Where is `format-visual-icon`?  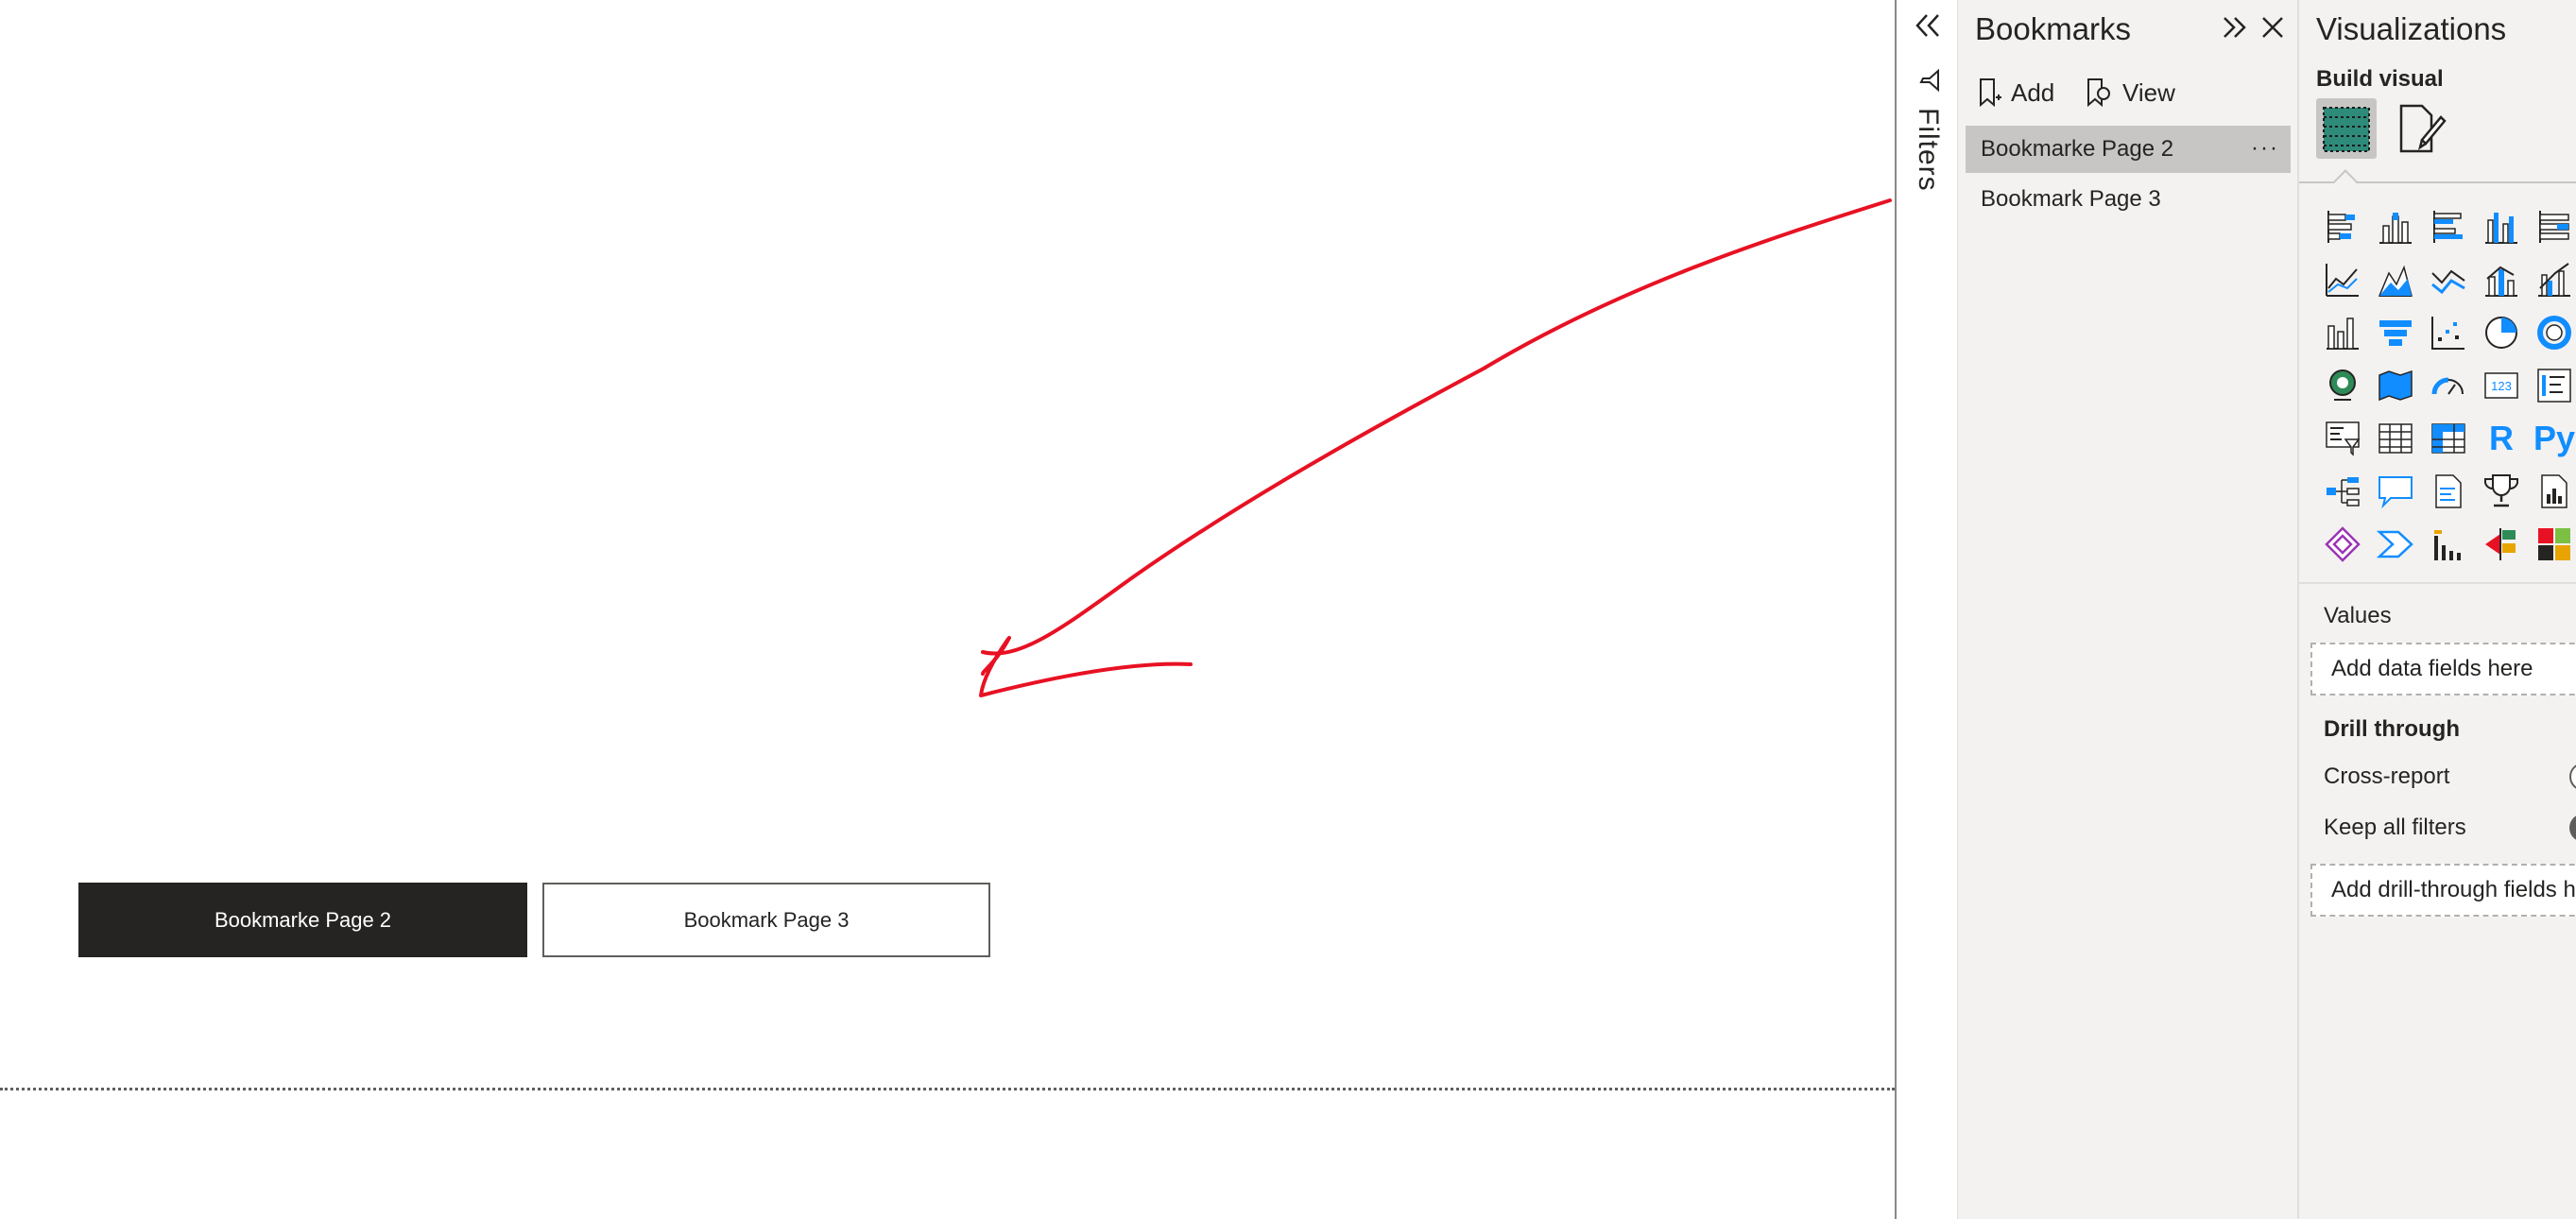
format-visual-icon is located at coordinates (2423, 129).